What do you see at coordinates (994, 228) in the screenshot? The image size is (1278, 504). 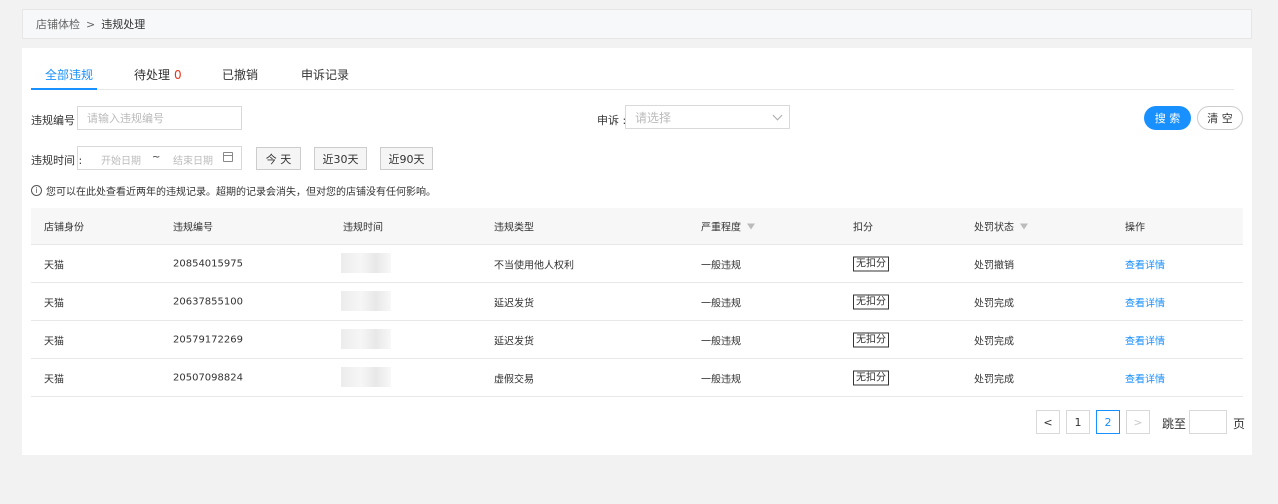 I see `col-header-status-label: 处罚状态` at bounding box center [994, 228].